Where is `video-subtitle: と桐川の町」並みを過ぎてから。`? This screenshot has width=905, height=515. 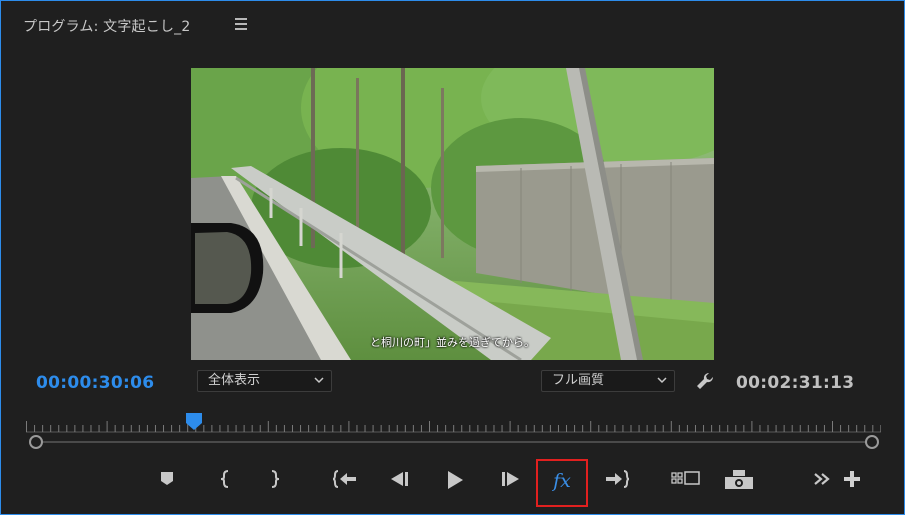
video-subtitle: と桐川の町」並みを過ぎてから。 is located at coordinates (452, 342).